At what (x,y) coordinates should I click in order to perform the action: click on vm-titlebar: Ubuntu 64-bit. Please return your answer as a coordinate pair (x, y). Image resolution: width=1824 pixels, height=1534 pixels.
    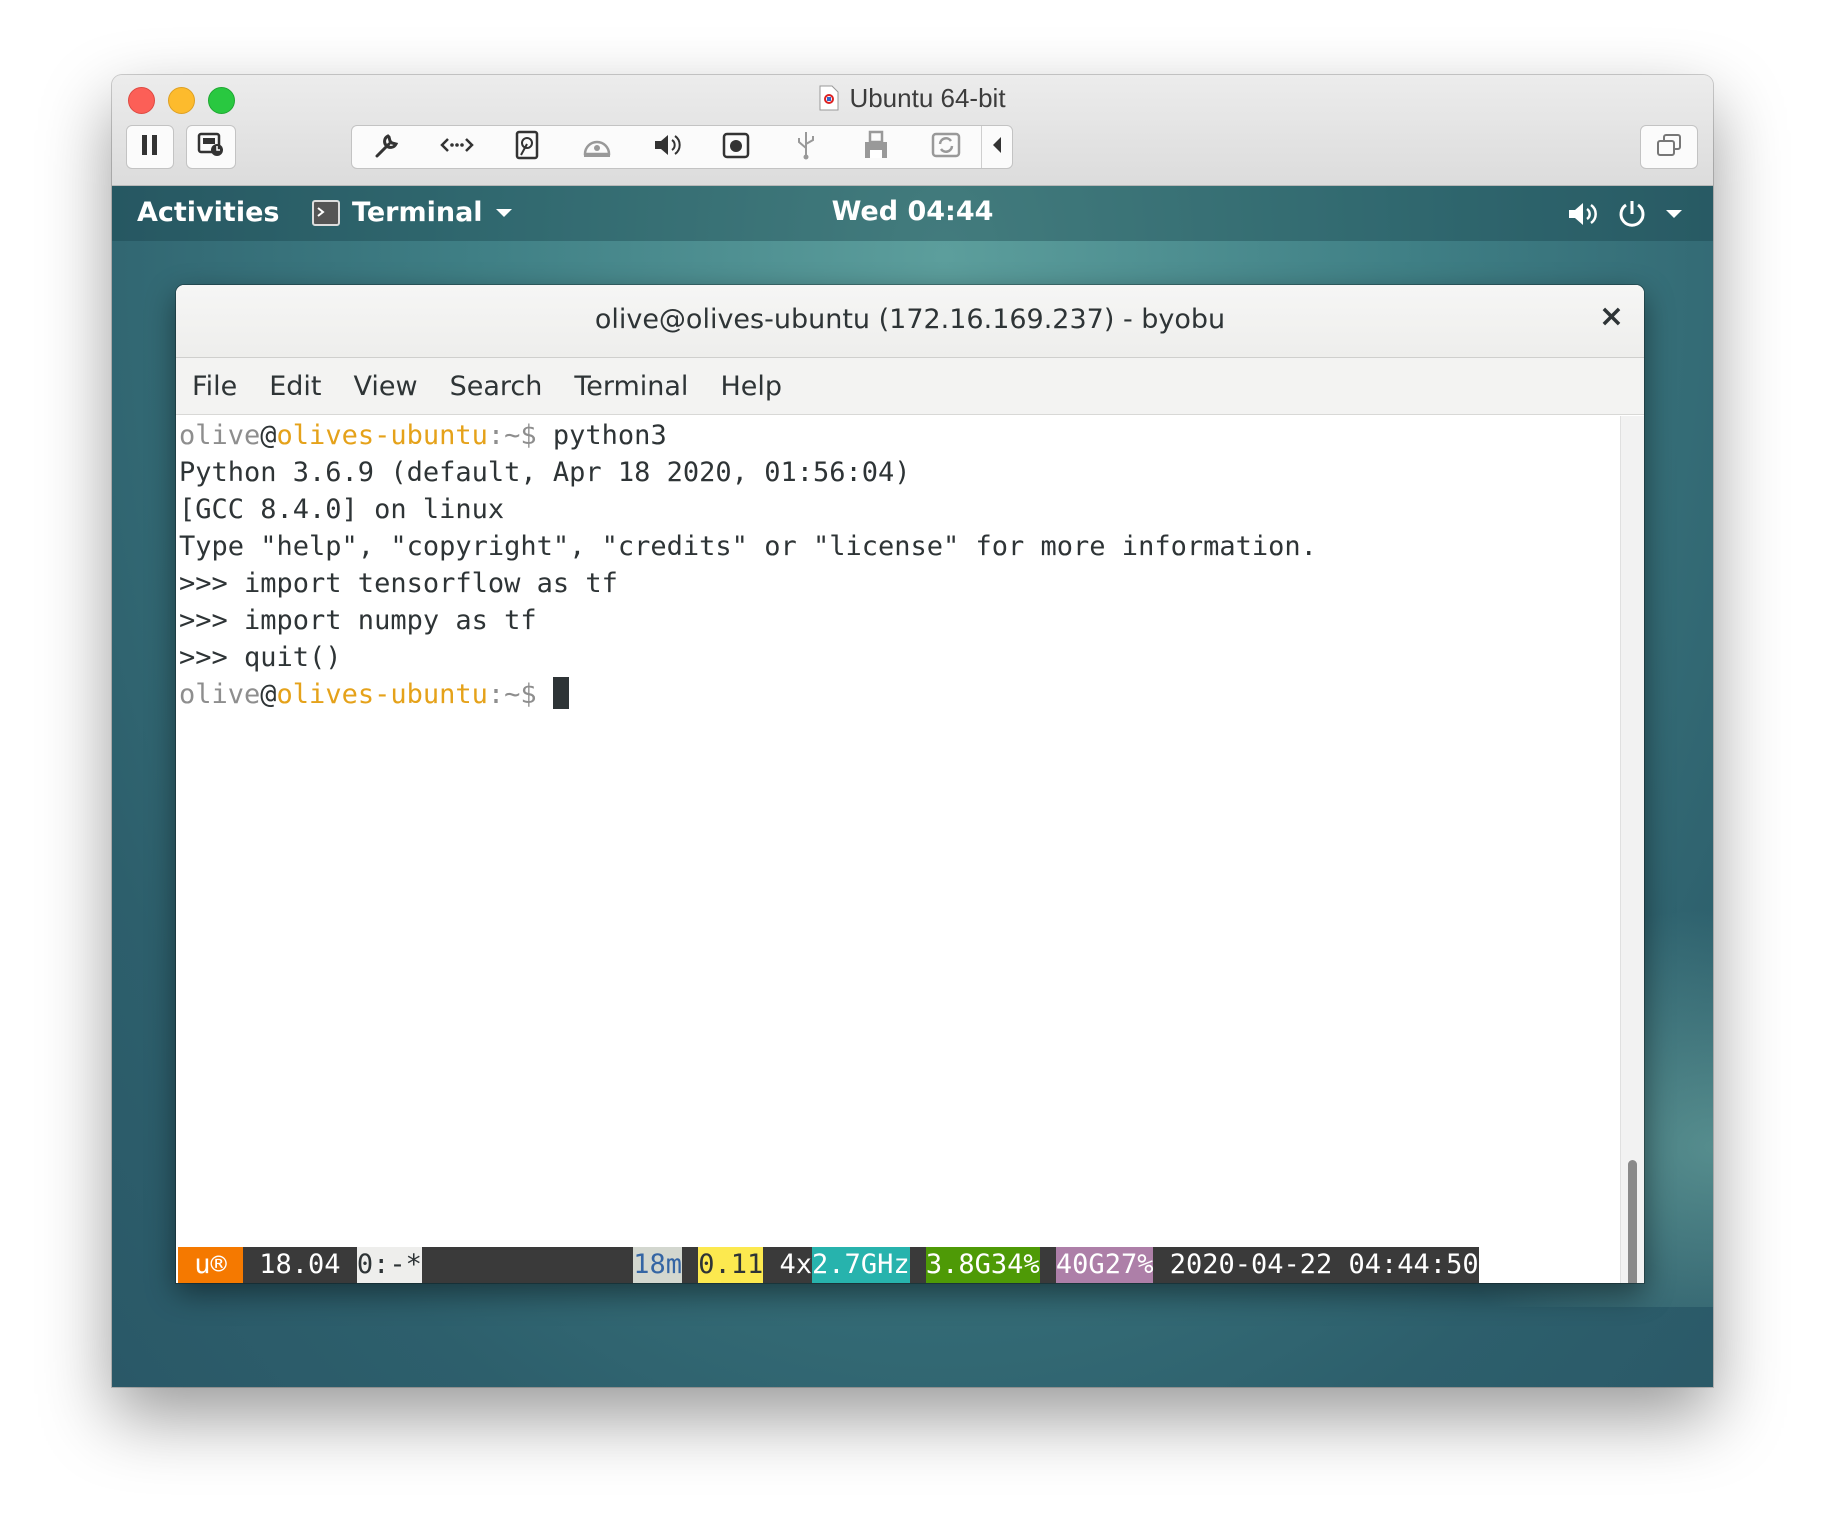
    Looking at the image, I should click on (912, 130).